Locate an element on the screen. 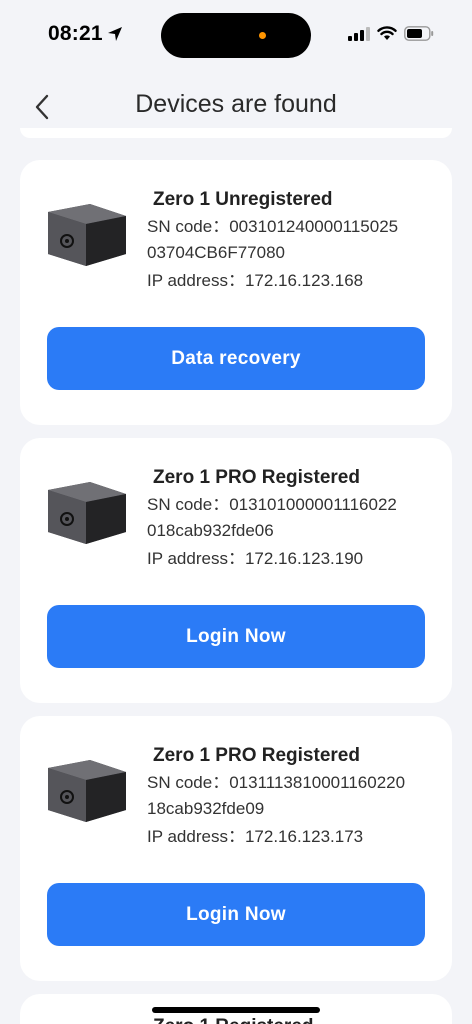 Image resolution: width=472 pixels, height=1024 pixels. battery-icon is located at coordinates (419, 33).